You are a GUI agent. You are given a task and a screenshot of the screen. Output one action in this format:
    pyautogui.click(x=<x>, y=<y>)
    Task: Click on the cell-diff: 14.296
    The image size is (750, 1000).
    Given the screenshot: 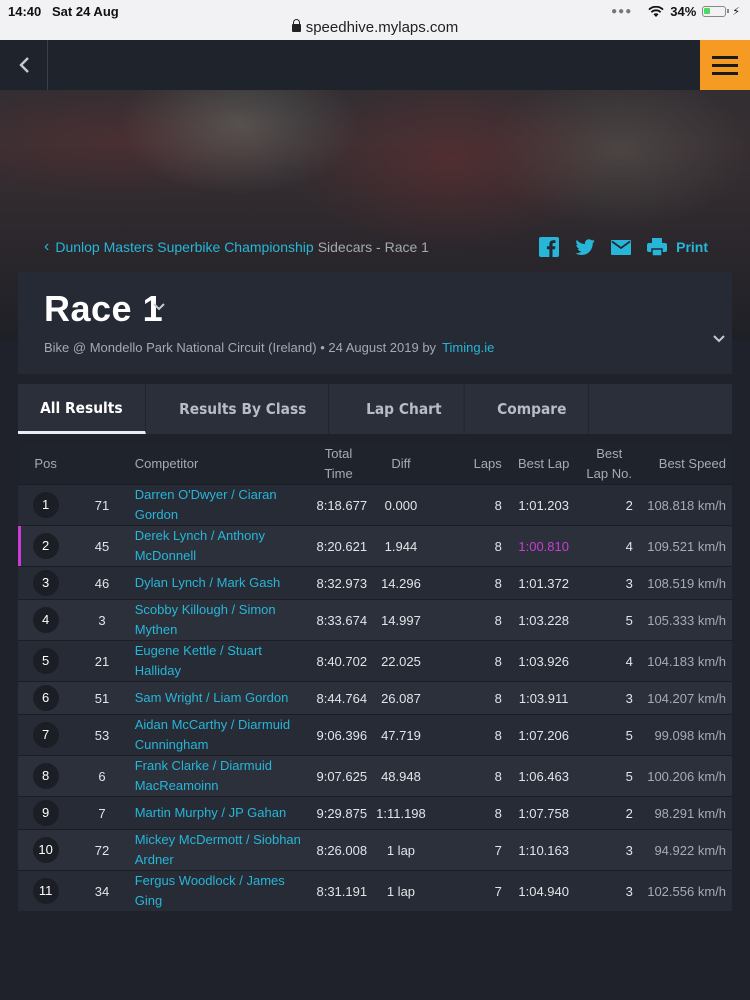 What is the action you would take?
    pyautogui.click(x=401, y=583)
    